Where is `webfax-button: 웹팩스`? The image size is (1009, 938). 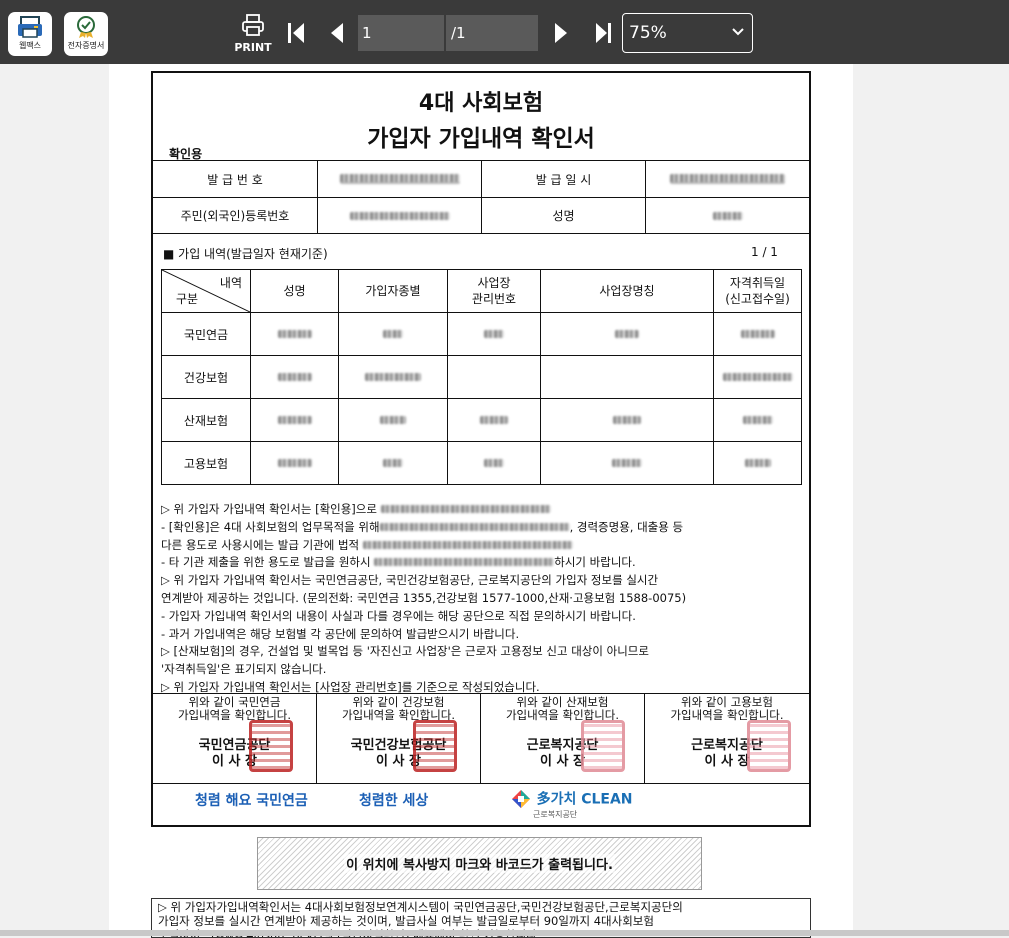
webfax-button: 웹팩스 is located at coordinates (30, 34).